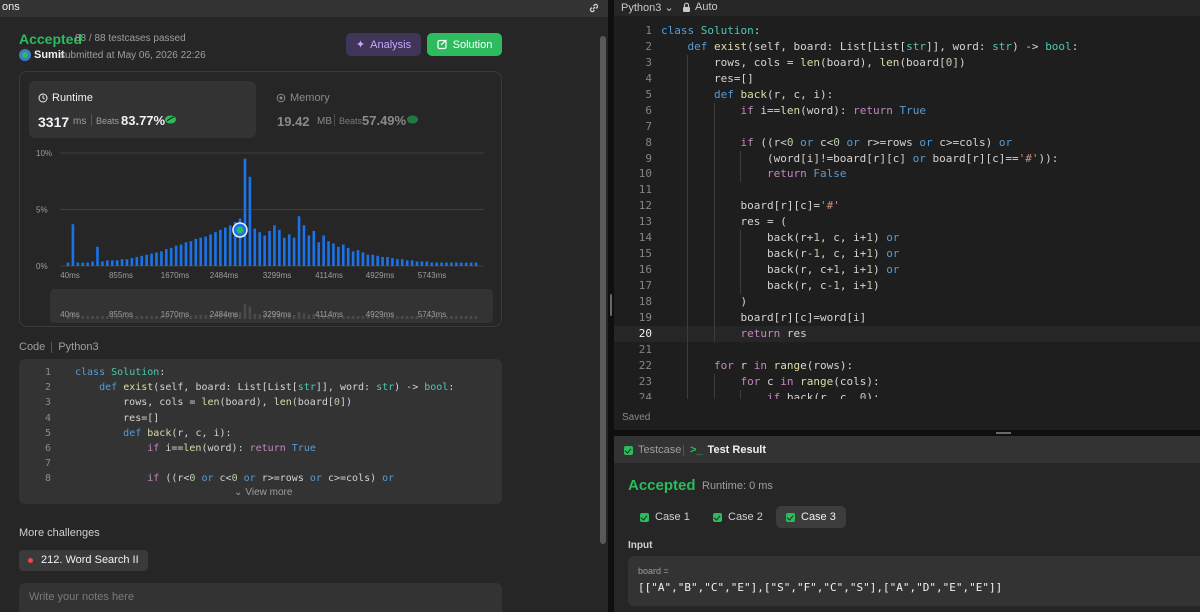 The height and width of the screenshot is (612, 1200). Describe the element at coordinates (907, 110) in the screenshot. I see `editor-line: 6 if i==len(word): return True` at that location.